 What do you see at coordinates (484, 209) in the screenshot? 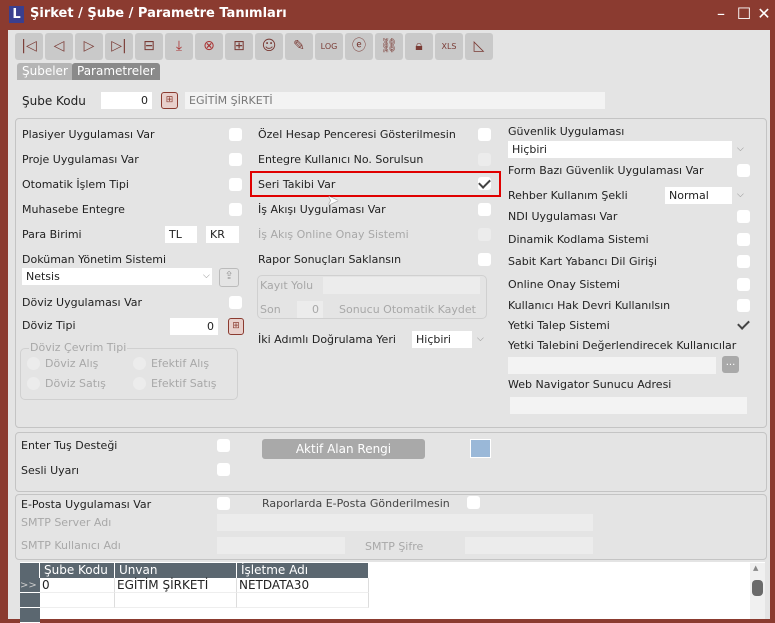
I see `is-akisi-checkbox` at bounding box center [484, 209].